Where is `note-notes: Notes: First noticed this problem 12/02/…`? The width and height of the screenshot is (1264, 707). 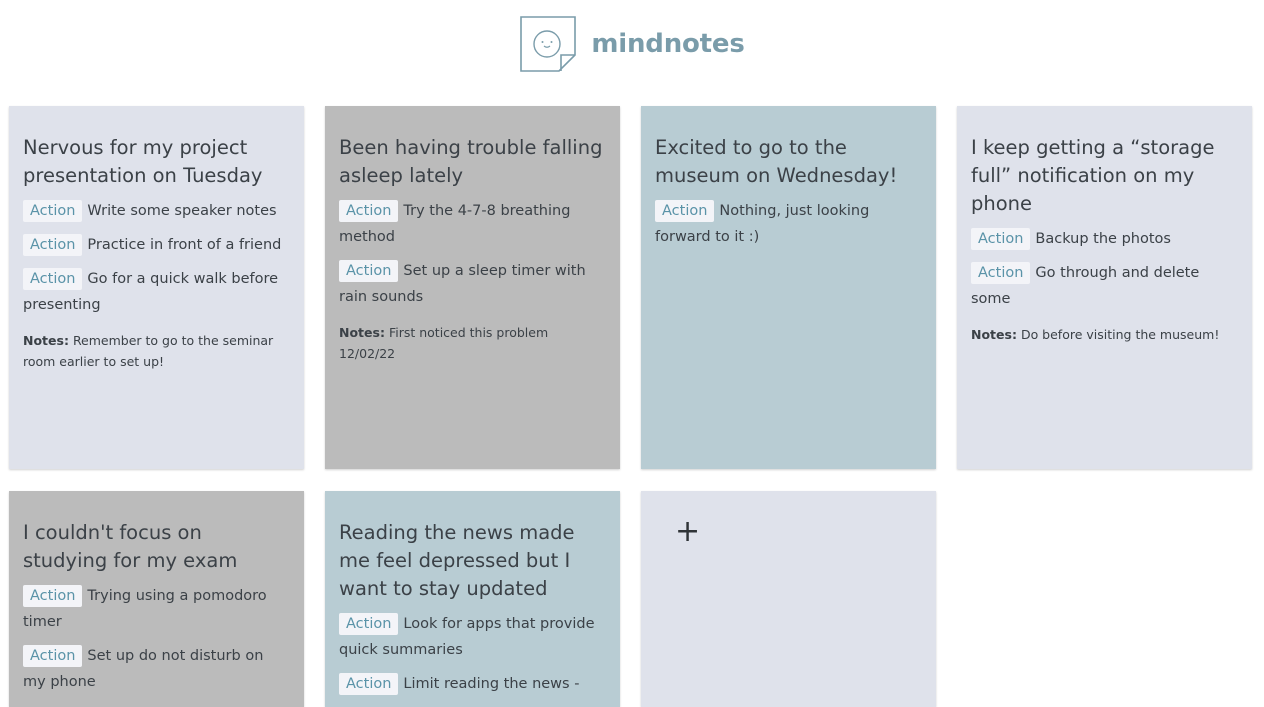 note-notes: Notes: First noticed this problem 12/02/… is located at coordinates (472, 343).